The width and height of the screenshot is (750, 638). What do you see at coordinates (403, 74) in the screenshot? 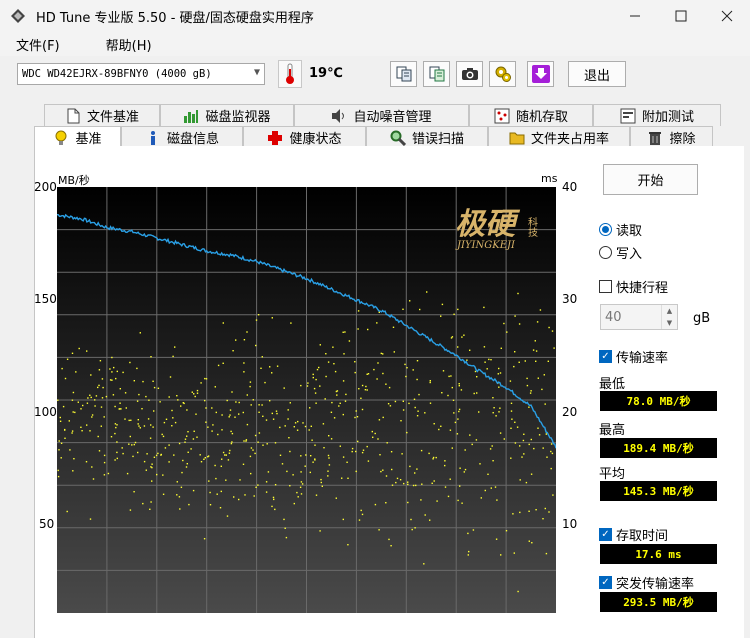
I see `copy-text-button` at bounding box center [403, 74].